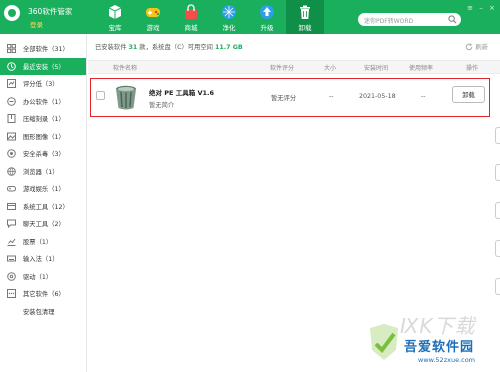  Describe the element at coordinates (431, 339) in the screenshot. I see `watermark: ⅨK下载 吾爱软件园 www.52zxue.com` at that location.